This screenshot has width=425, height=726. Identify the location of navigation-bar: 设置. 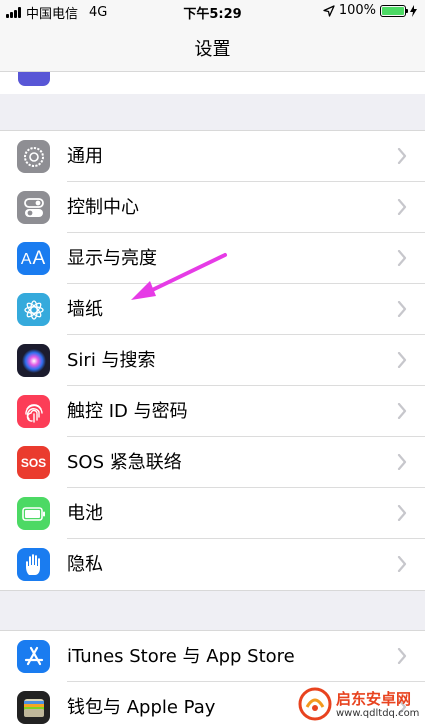
(212, 58).